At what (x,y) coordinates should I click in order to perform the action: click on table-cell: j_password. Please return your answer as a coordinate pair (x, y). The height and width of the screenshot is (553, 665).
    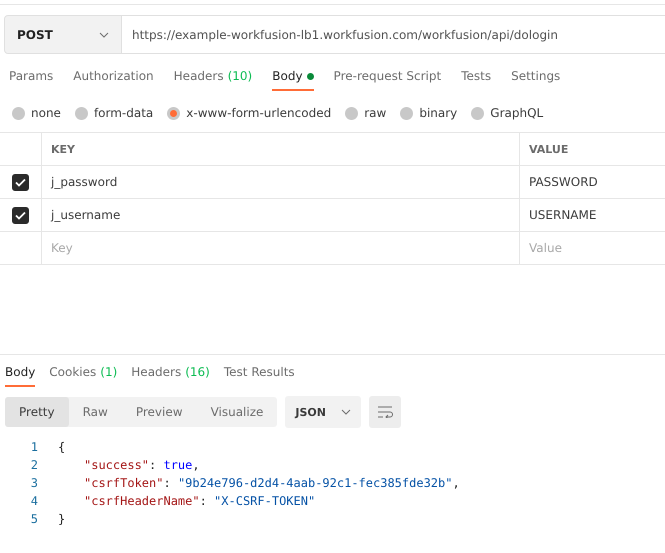
    Looking at the image, I should click on (280, 182).